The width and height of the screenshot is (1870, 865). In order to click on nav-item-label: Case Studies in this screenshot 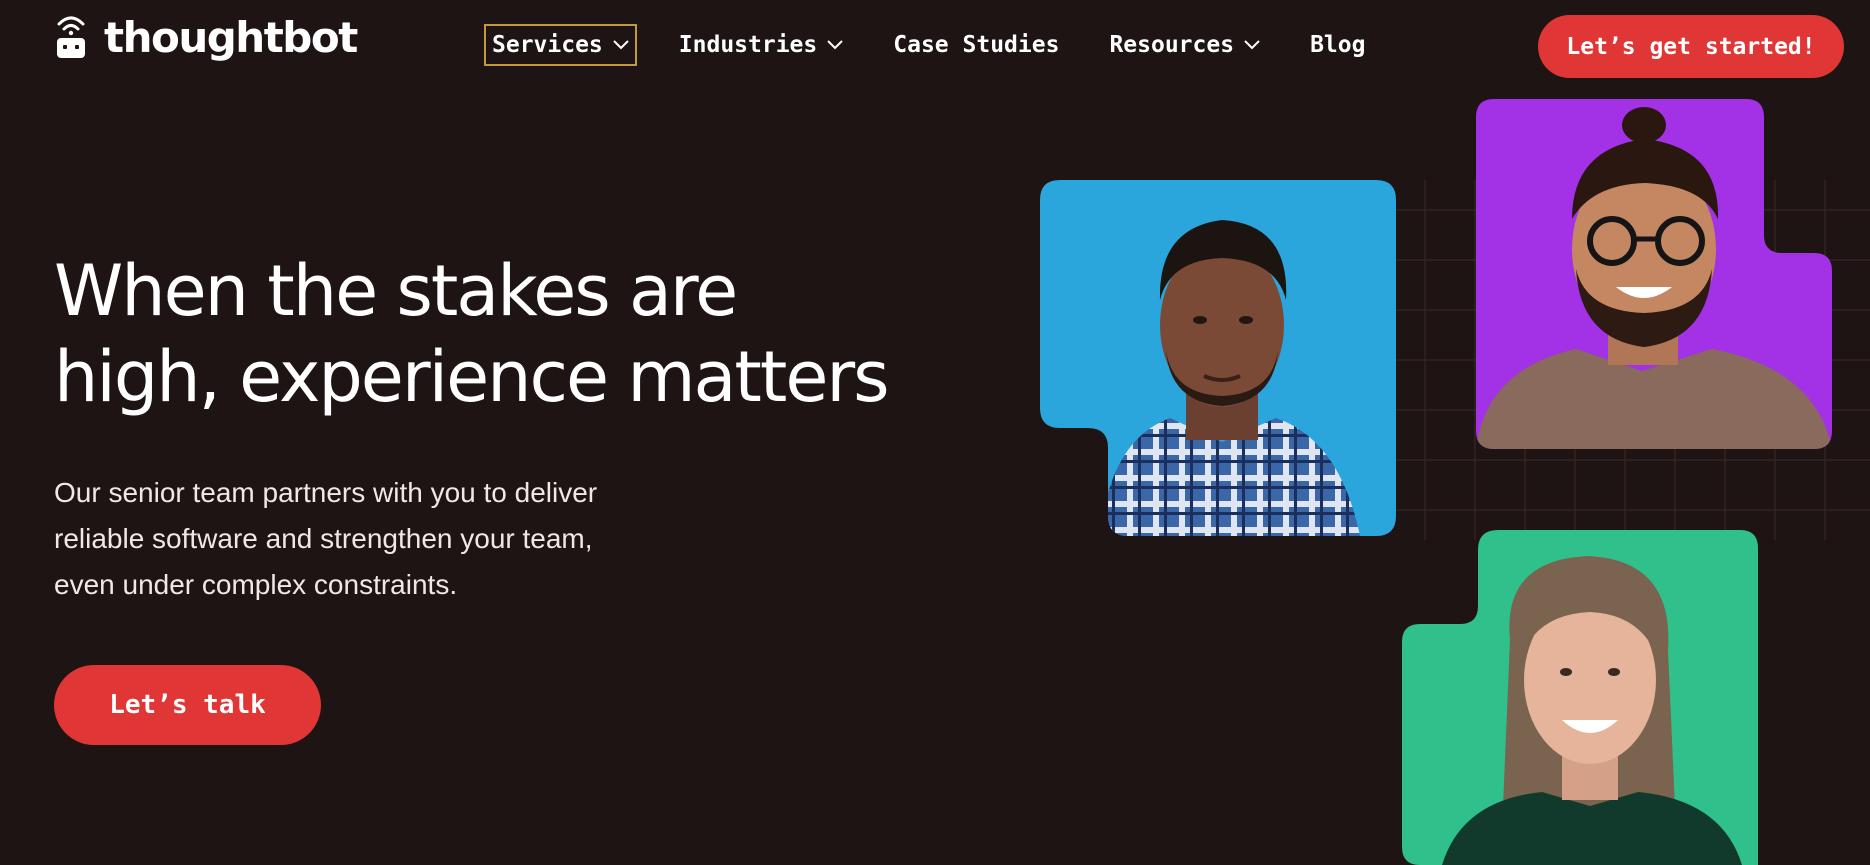, I will do `click(976, 45)`.